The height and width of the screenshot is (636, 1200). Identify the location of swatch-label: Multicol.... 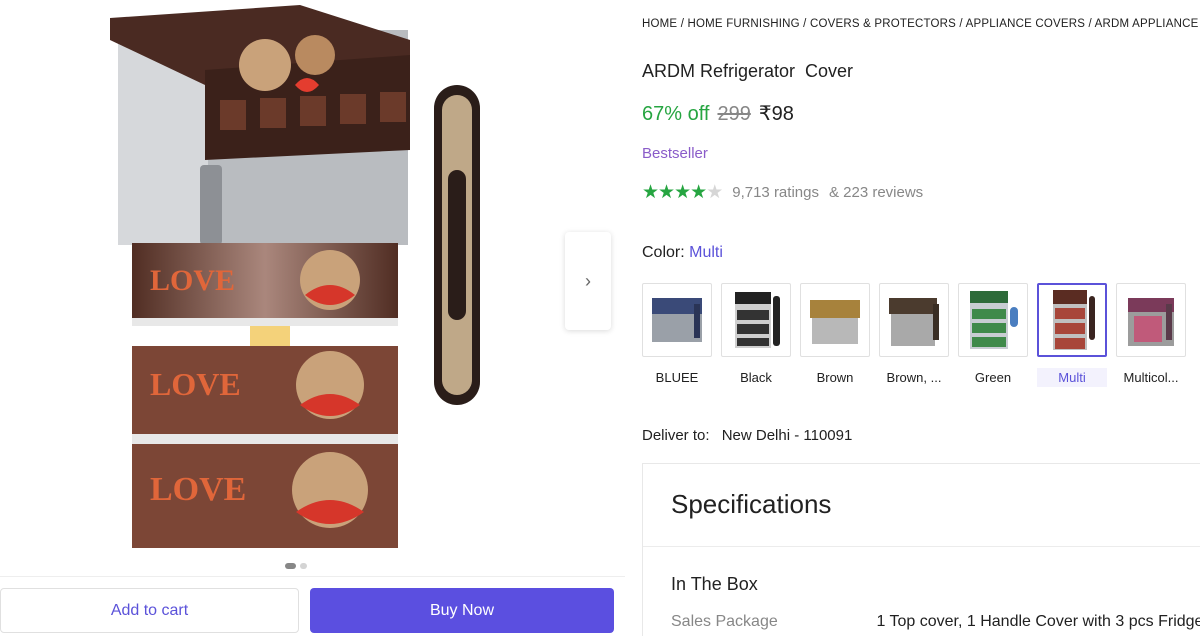
(1151, 377).